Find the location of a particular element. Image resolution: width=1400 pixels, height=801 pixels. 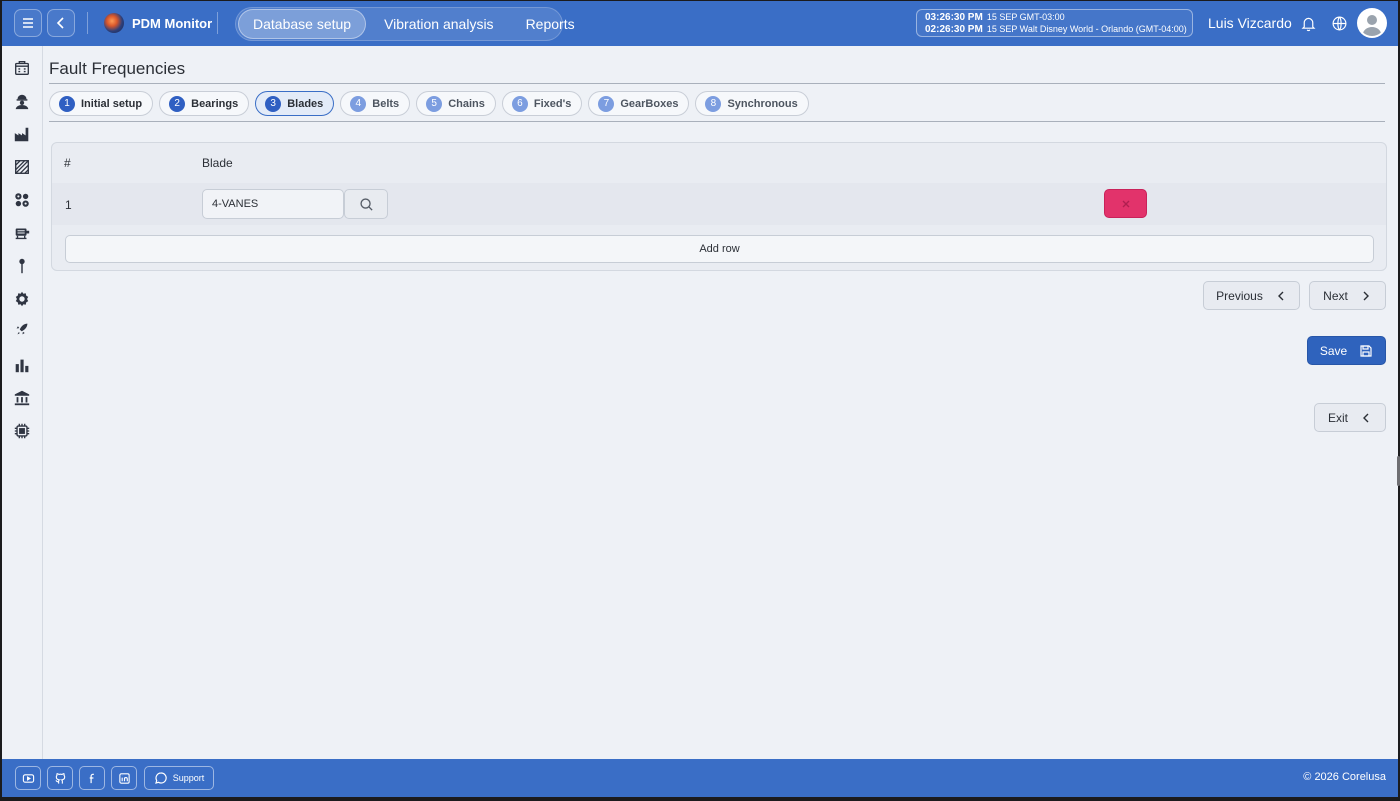

nav-vibration-analysis: Vibration analysis is located at coordinates (438, 24).